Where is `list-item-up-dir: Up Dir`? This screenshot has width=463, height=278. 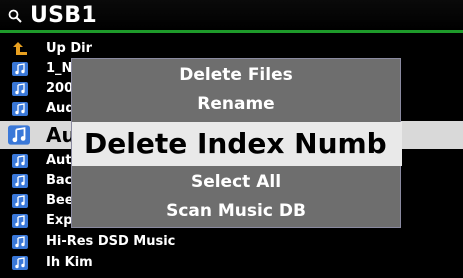 list-item-up-dir: Up Dir is located at coordinates (231, 49).